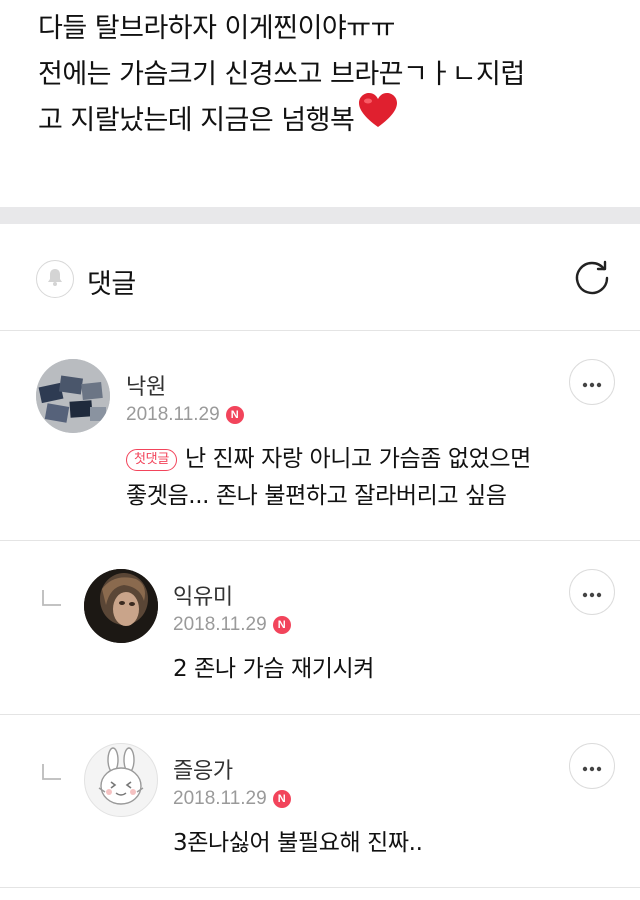 This screenshot has height=900, width=640. Describe the element at coordinates (121, 776) in the screenshot. I see `rabbit-avatar-icon` at that location.